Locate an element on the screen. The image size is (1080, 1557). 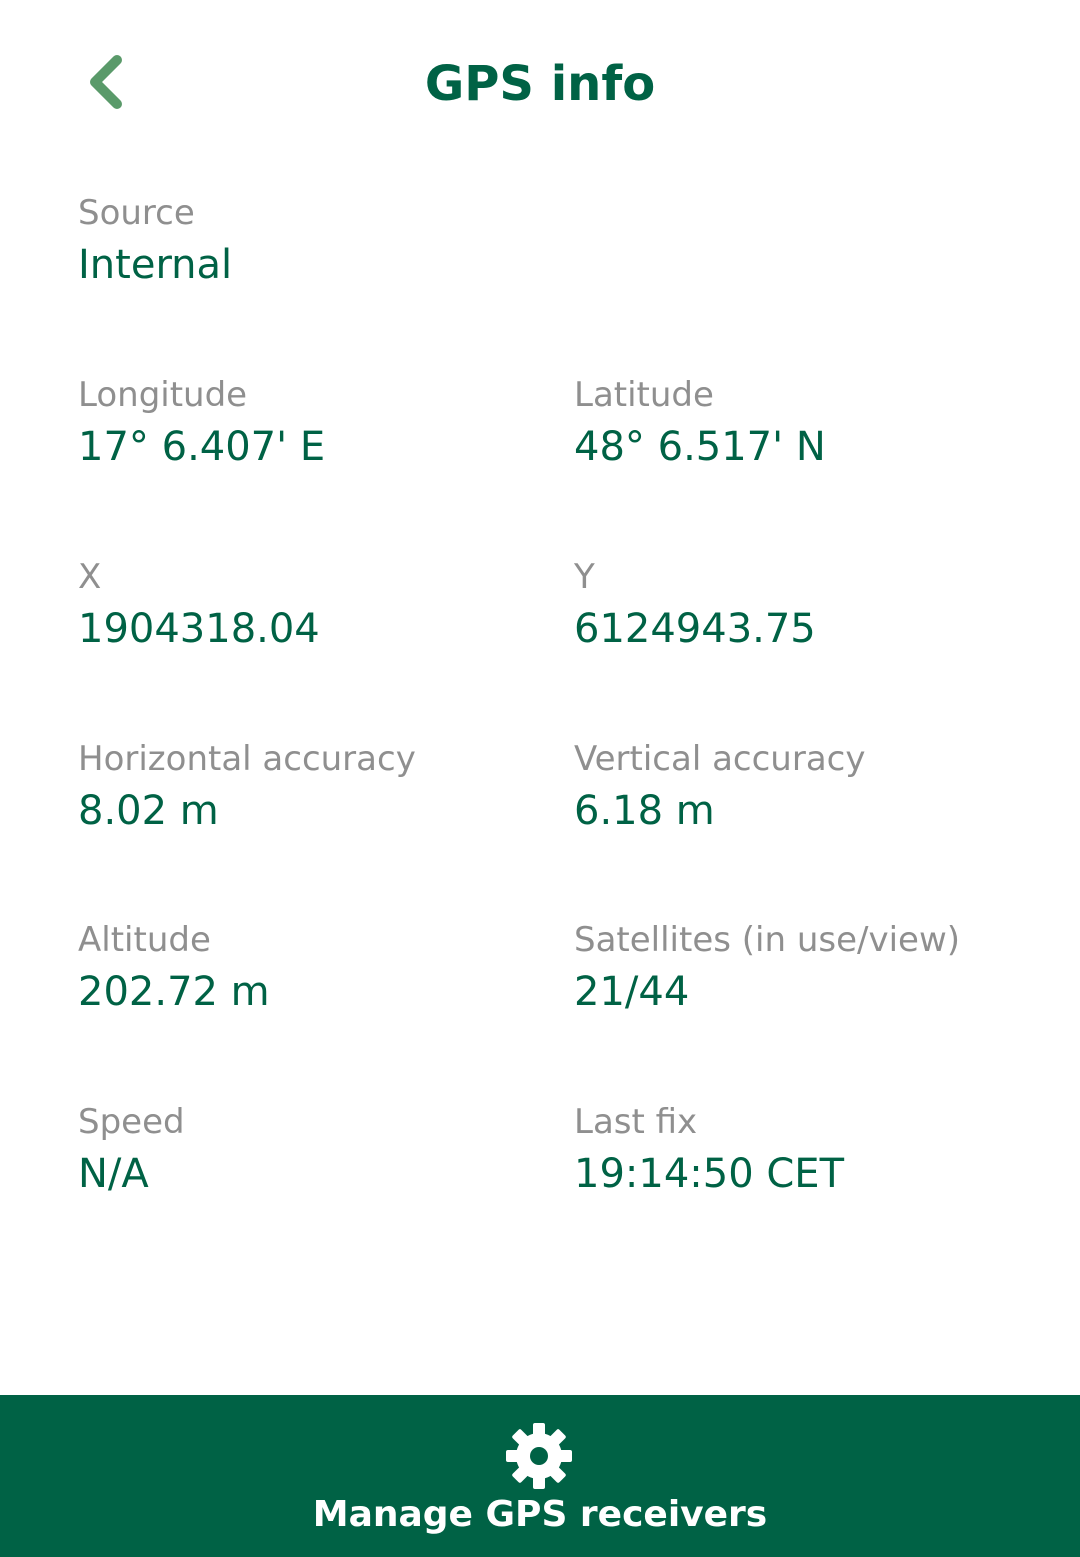
field-vertical-accuracy: Vertical accuracy 6.18 m is located at coordinates (804, 787).